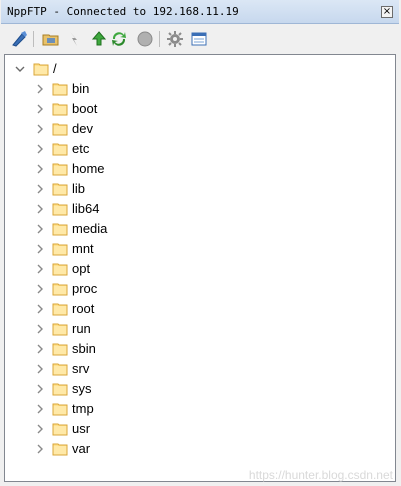 This screenshot has height=486, width=401. What do you see at coordinates (387, 12) in the screenshot?
I see `close-button: ×` at bounding box center [387, 12].